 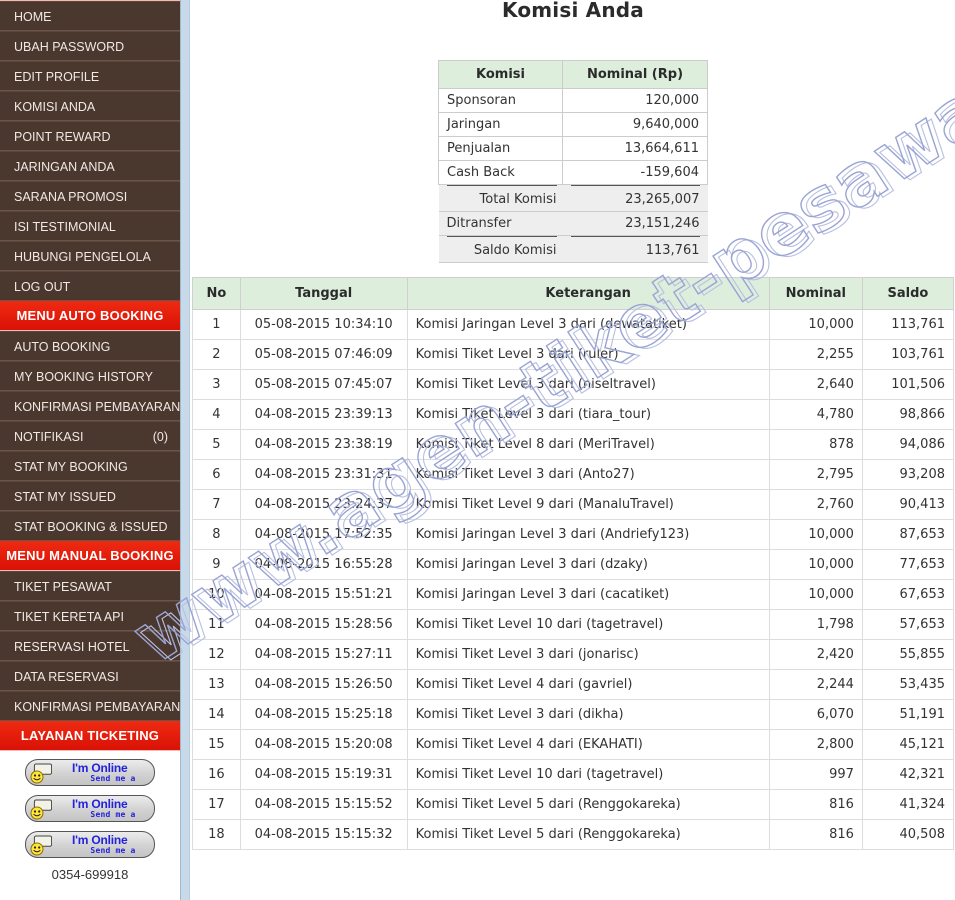 What do you see at coordinates (323, 444) in the screenshot?
I see `ledger-cell-date: 04-08-2015 23:38:19` at bounding box center [323, 444].